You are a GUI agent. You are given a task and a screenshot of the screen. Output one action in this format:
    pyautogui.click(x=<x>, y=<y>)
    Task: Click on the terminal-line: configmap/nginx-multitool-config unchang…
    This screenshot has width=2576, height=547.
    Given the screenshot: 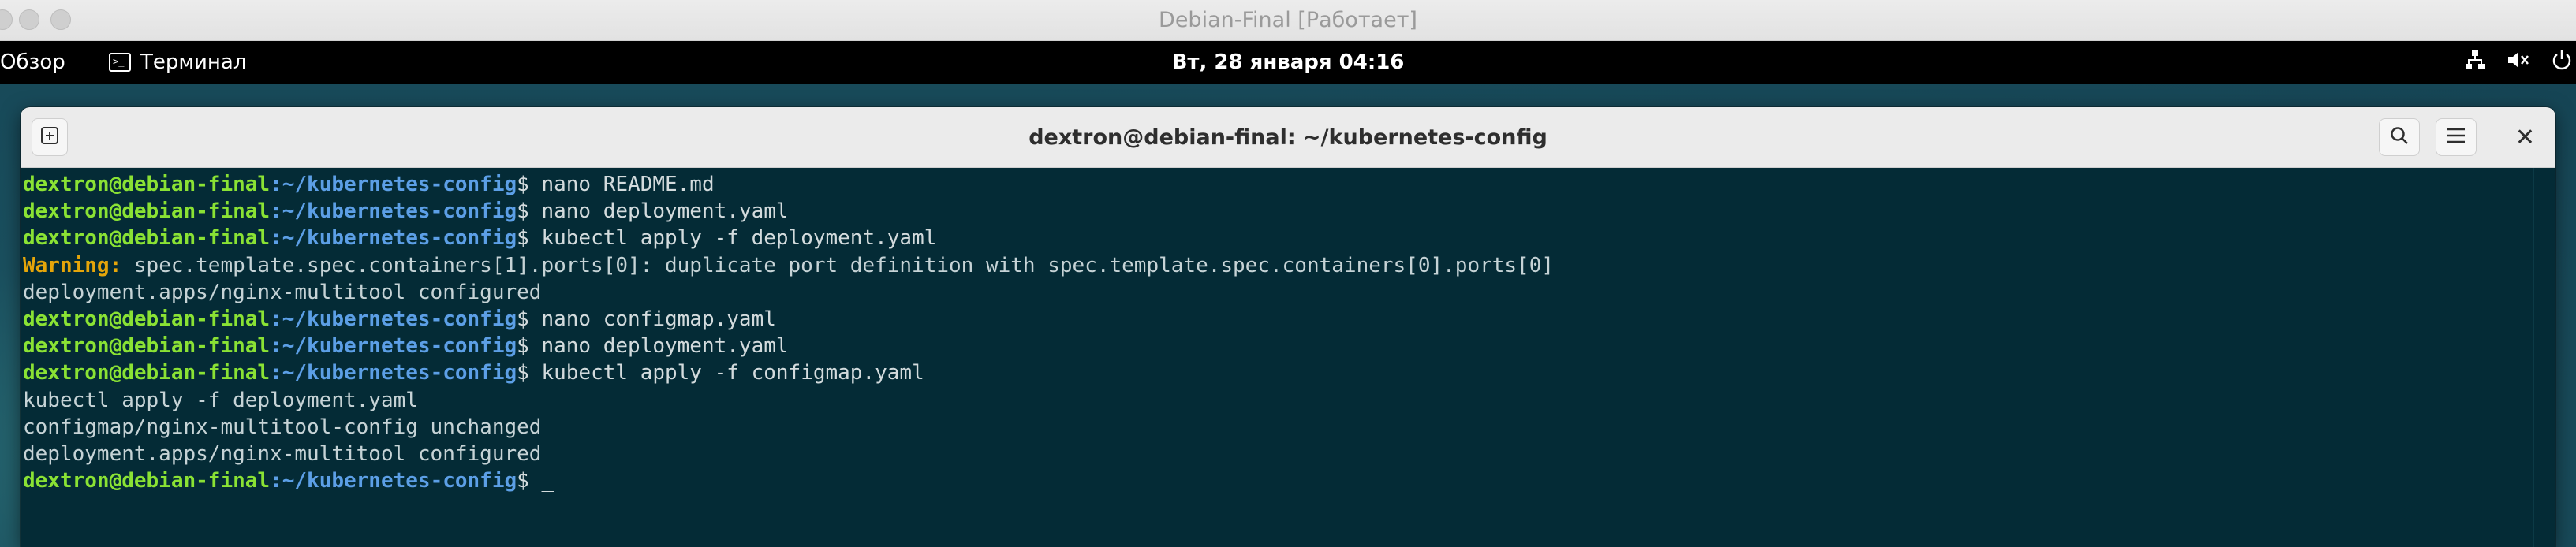 What is the action you would take?
    pyautogui.click(x=1278, y=427)
    